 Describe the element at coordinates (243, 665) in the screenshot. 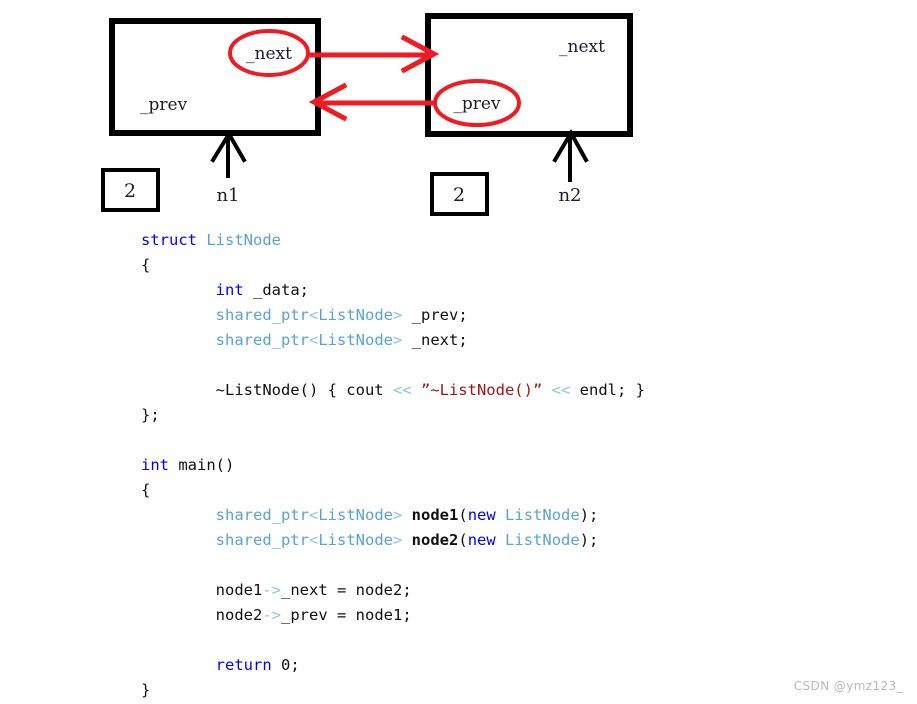

I see `code-token: return` at that location.